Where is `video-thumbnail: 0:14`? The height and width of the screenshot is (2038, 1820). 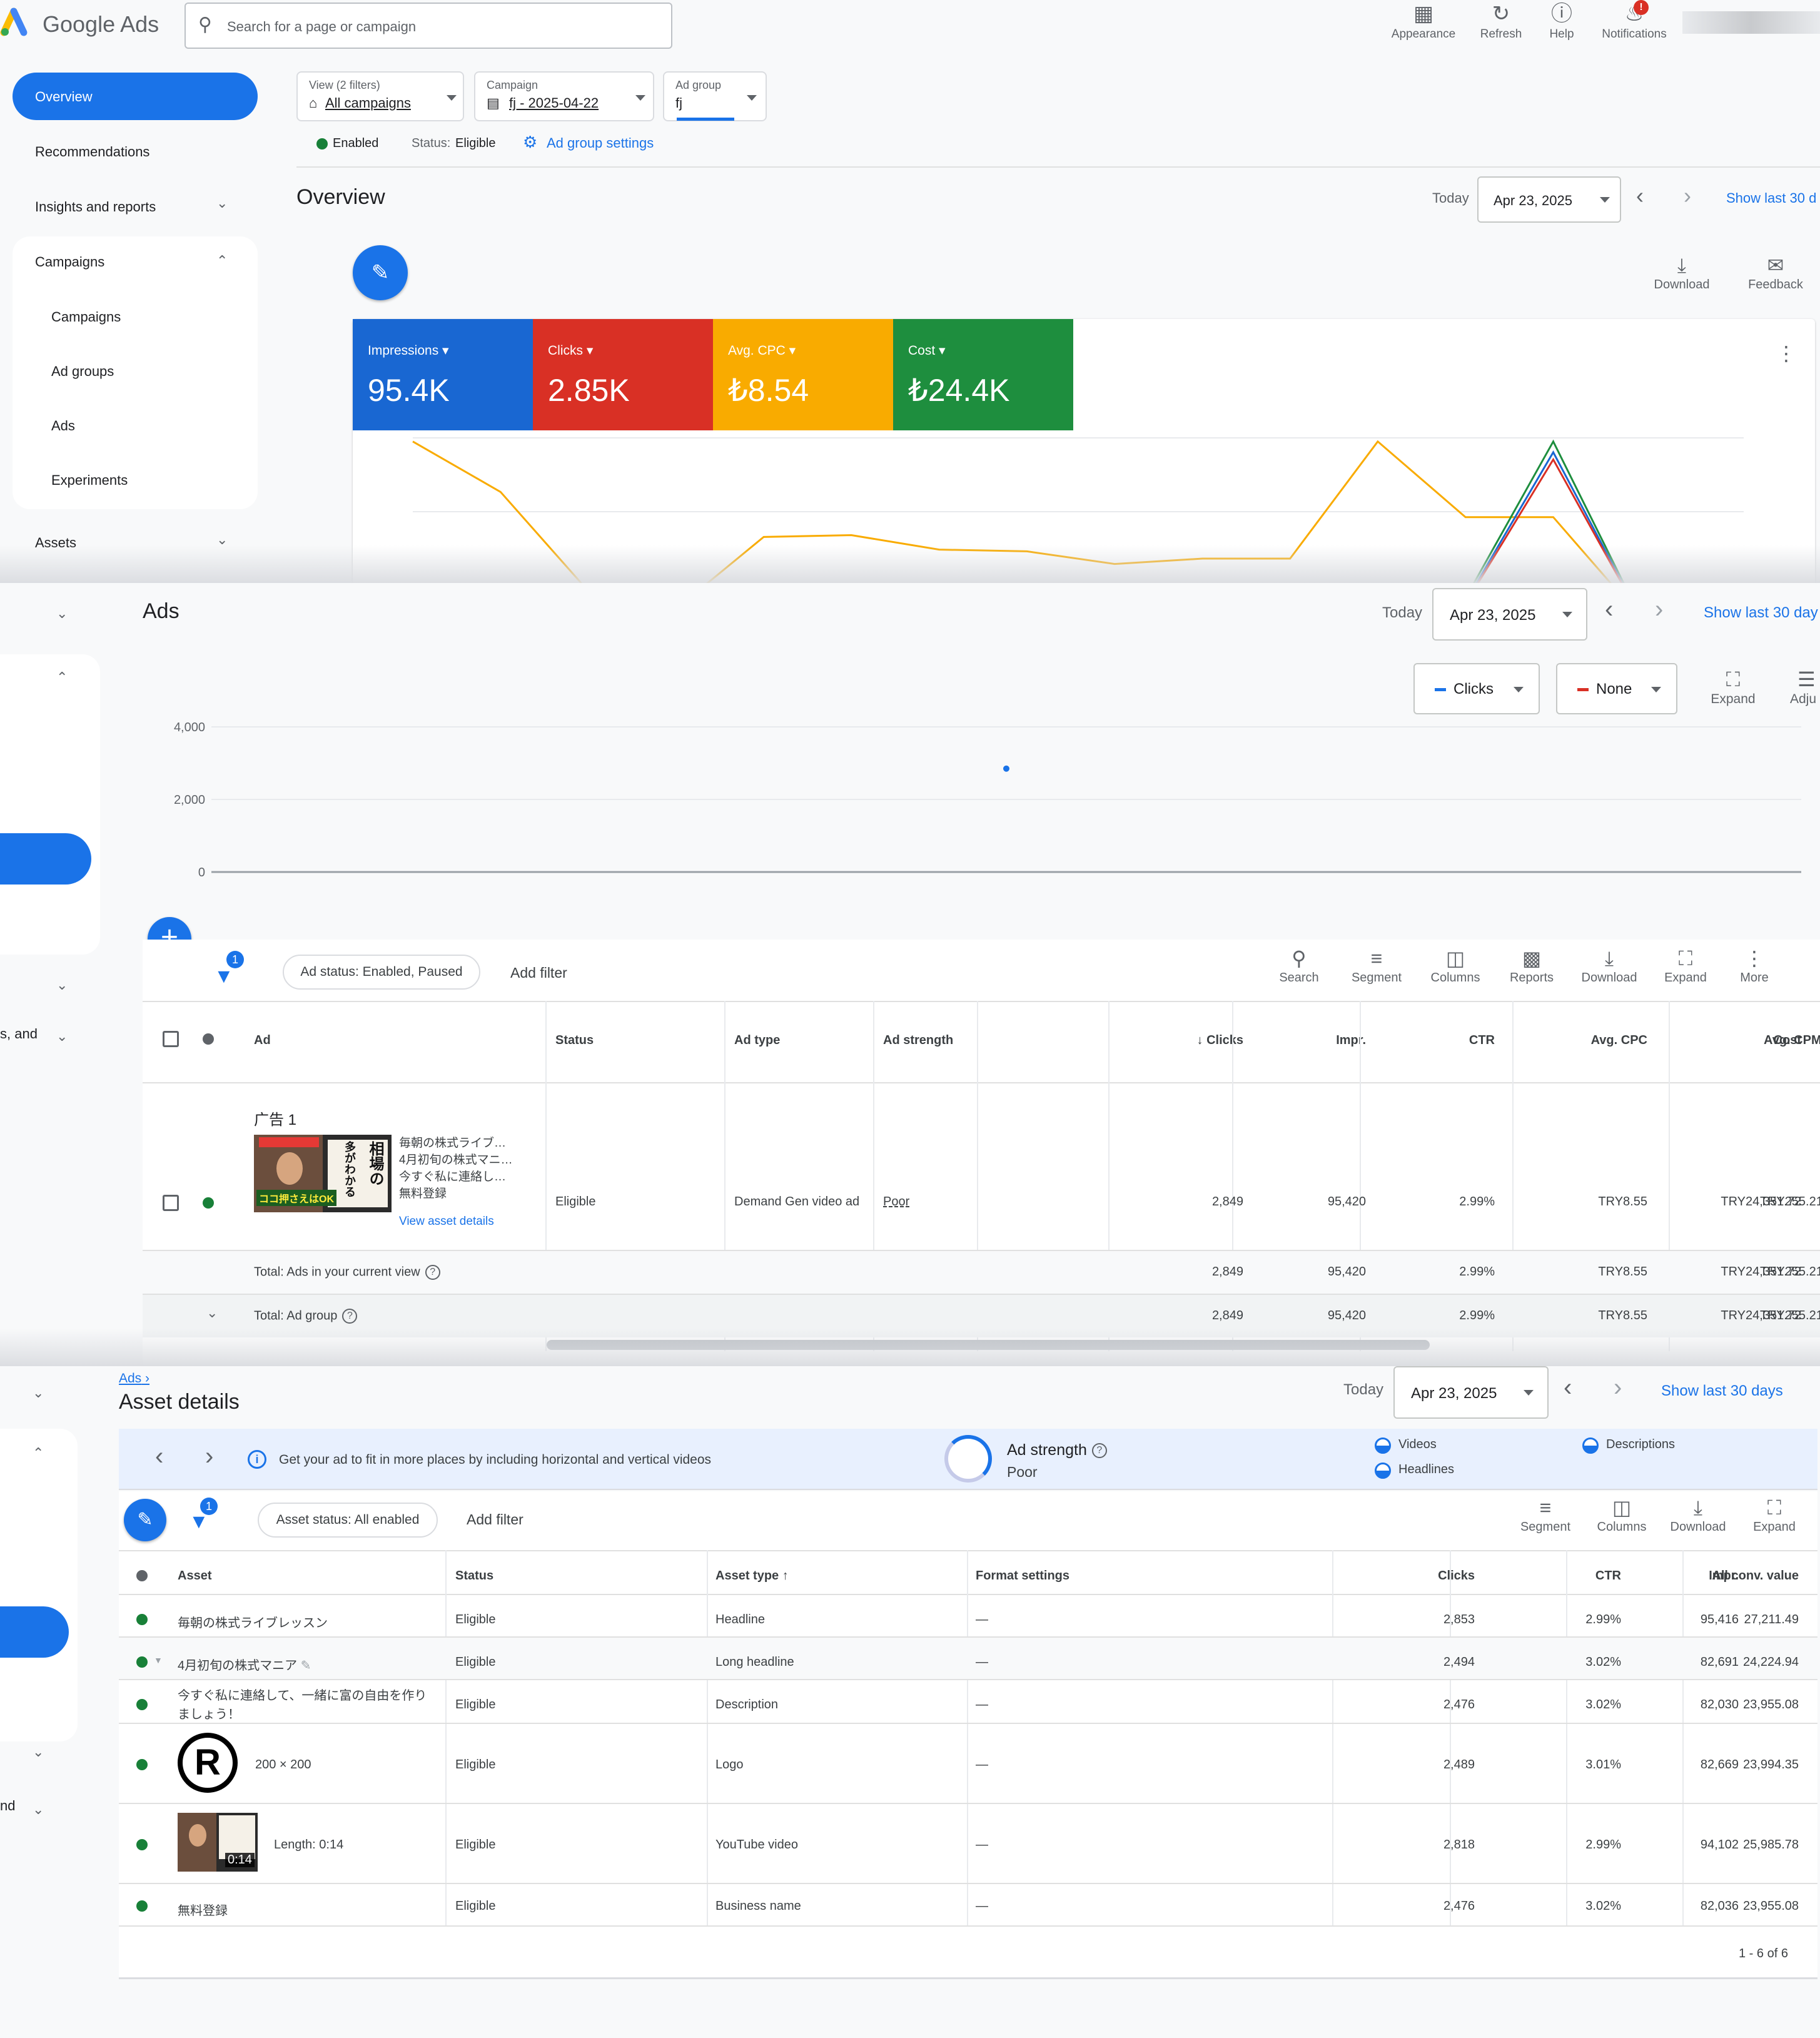 video-thumbnail: 0:14 is located at coordinates (218, 1842).